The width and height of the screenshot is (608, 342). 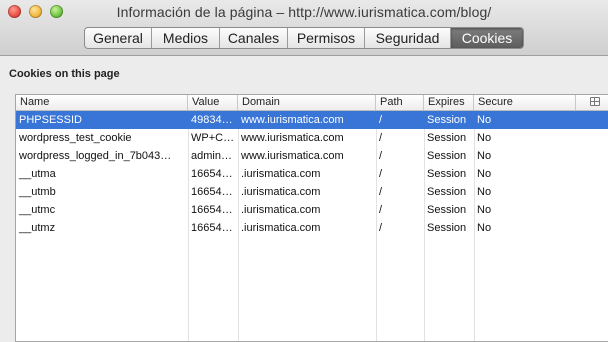 What do you see at coordinates (37, 210) in the screenshot?
I see `cookie-name: __utmc` at bounding box center [37, 210].